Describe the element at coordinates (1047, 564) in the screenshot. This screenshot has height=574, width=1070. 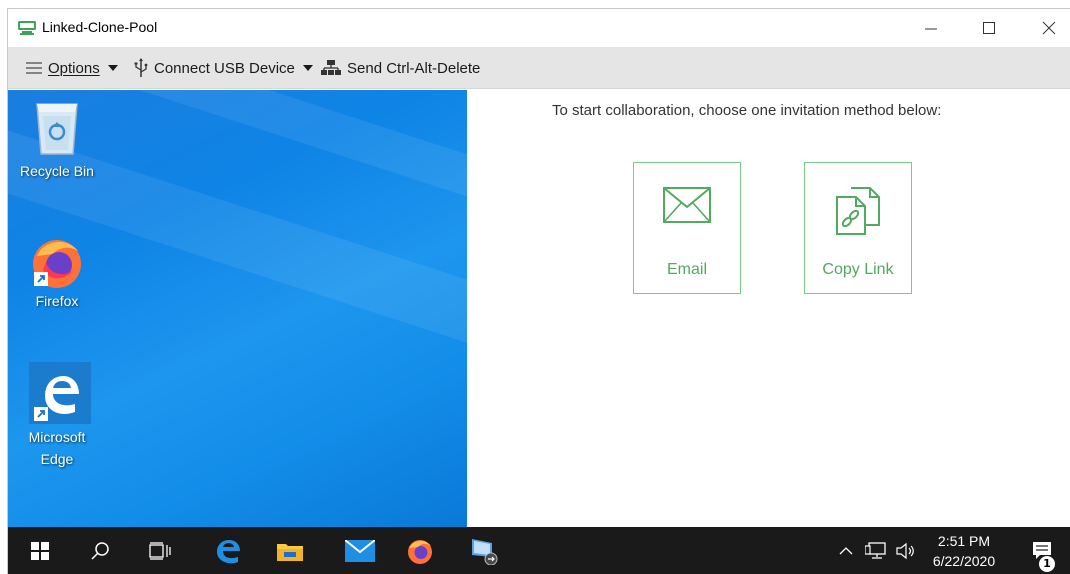
I see `notification-count-badge: 1` at that location.